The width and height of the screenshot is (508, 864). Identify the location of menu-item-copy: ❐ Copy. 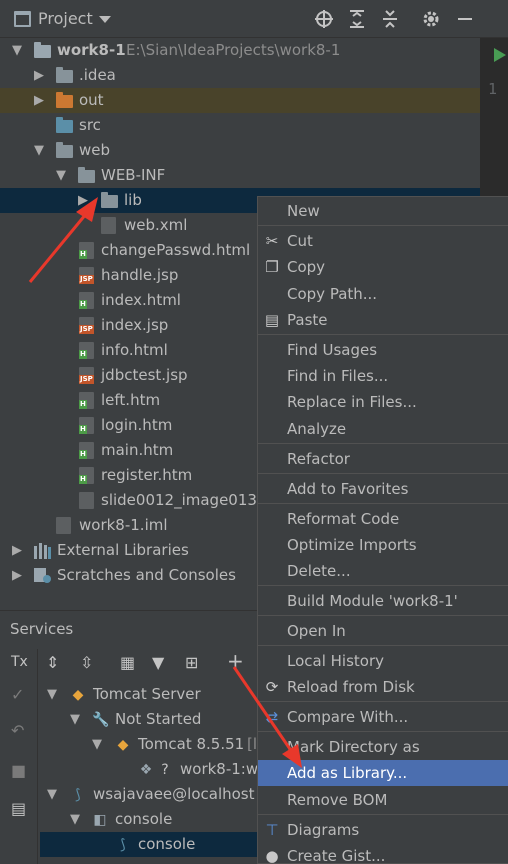
(383, 267).